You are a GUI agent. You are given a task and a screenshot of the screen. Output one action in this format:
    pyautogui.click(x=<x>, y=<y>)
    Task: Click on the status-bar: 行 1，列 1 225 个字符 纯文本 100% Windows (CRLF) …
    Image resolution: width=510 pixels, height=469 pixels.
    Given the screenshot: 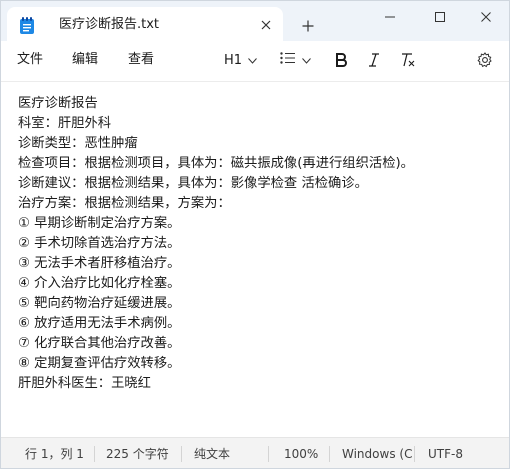 What is the action you would take?
    pyautogui.click(x=255, y=452)
    